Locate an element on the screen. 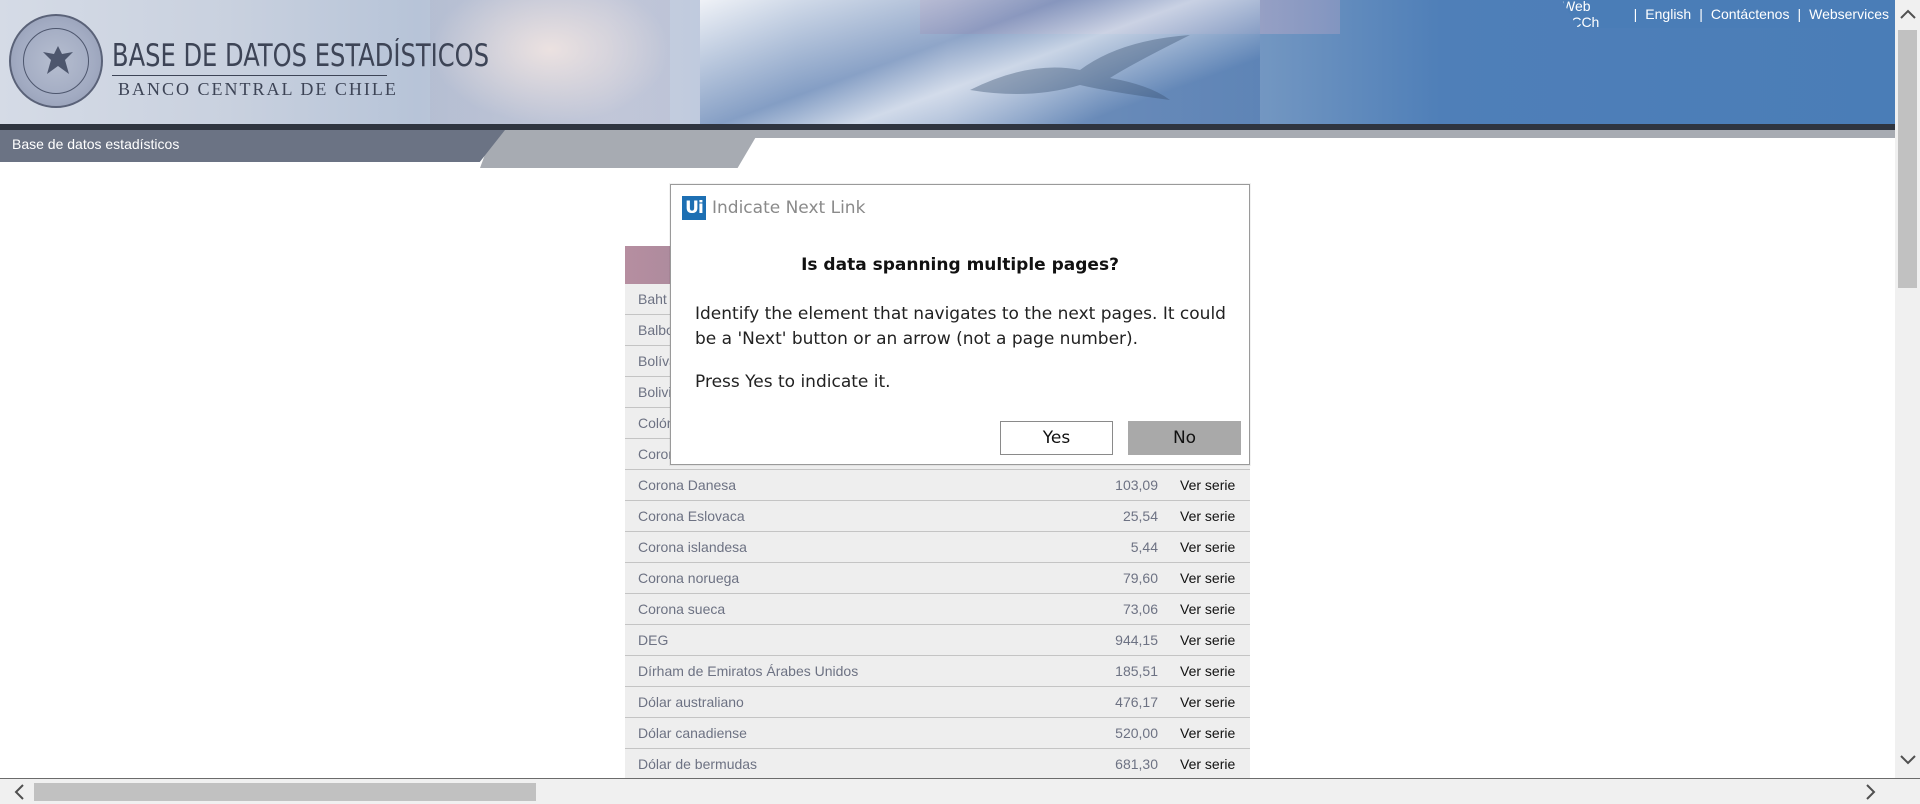  site-title: BASE DE DATOS ESTADÍSTICOS is located at coordinates (300, 56).